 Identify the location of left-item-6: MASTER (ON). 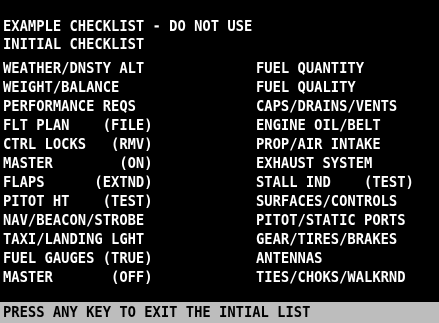
(78, 163).